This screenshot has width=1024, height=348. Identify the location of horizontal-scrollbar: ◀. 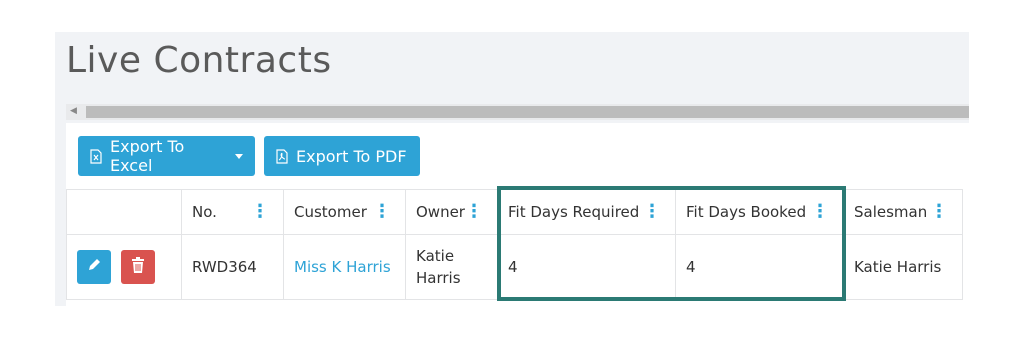
(517, 112).